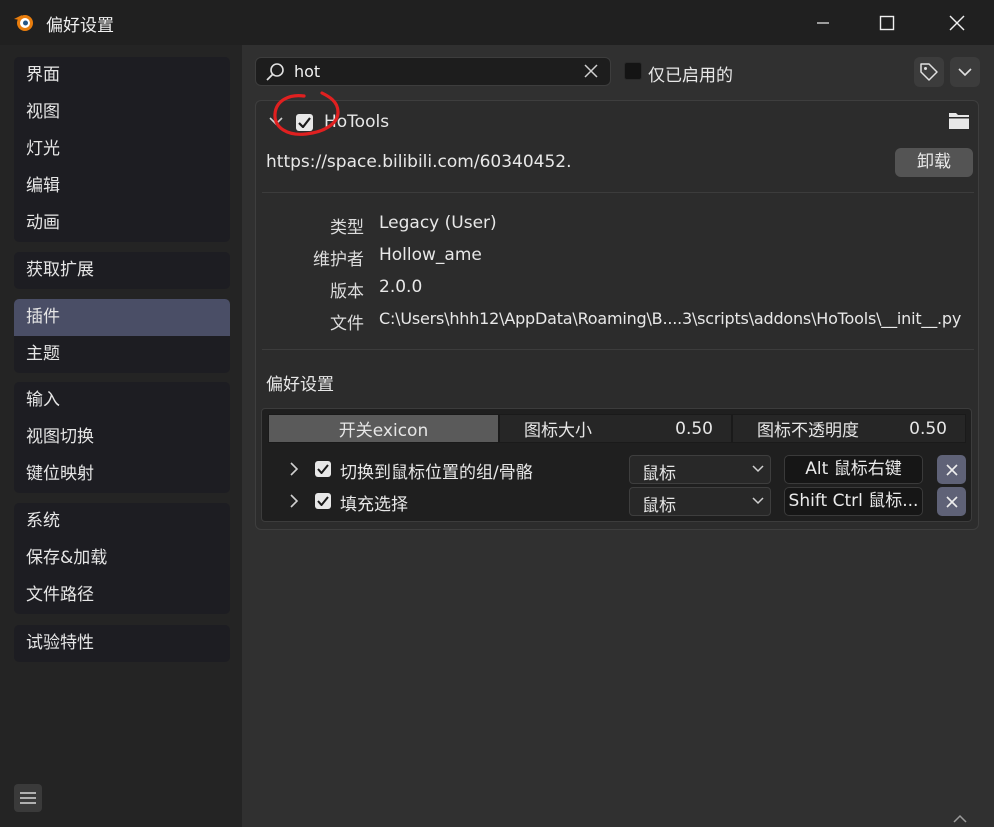 Image resolution: width=994 pixels, height=827 pixels. I want to click on info-file-label: 文件, so click(347, 324).